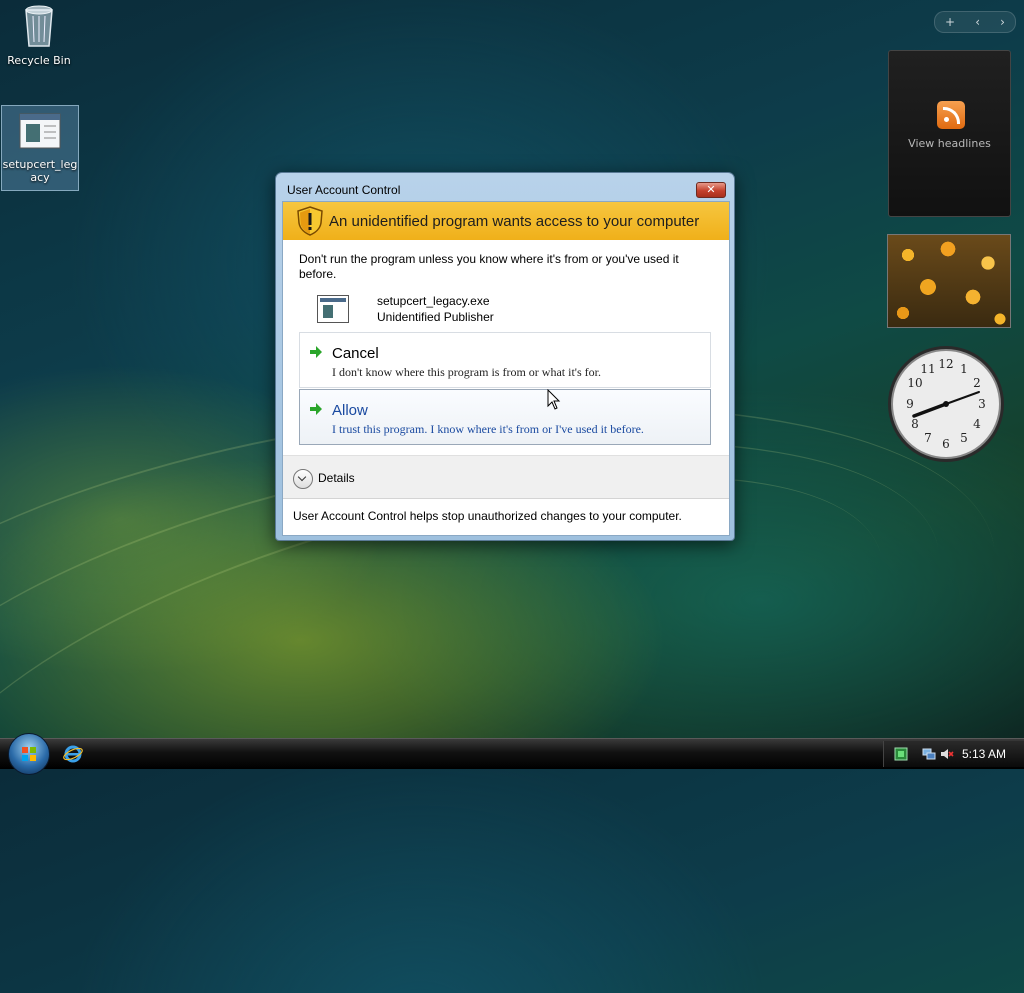  What do you see at coordinates (977, 383) in the screenshot?
I see `svg-text: 2` at bounding box center [977, 383].